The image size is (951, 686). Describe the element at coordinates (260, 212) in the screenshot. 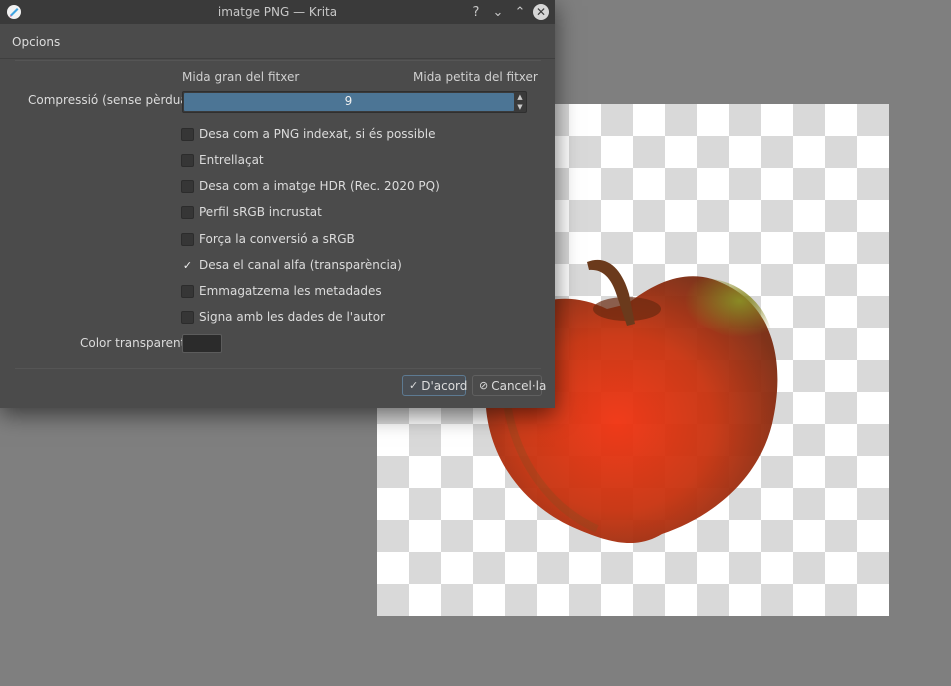

I see `option-label: Perfil sRGB incrustat` at that location.